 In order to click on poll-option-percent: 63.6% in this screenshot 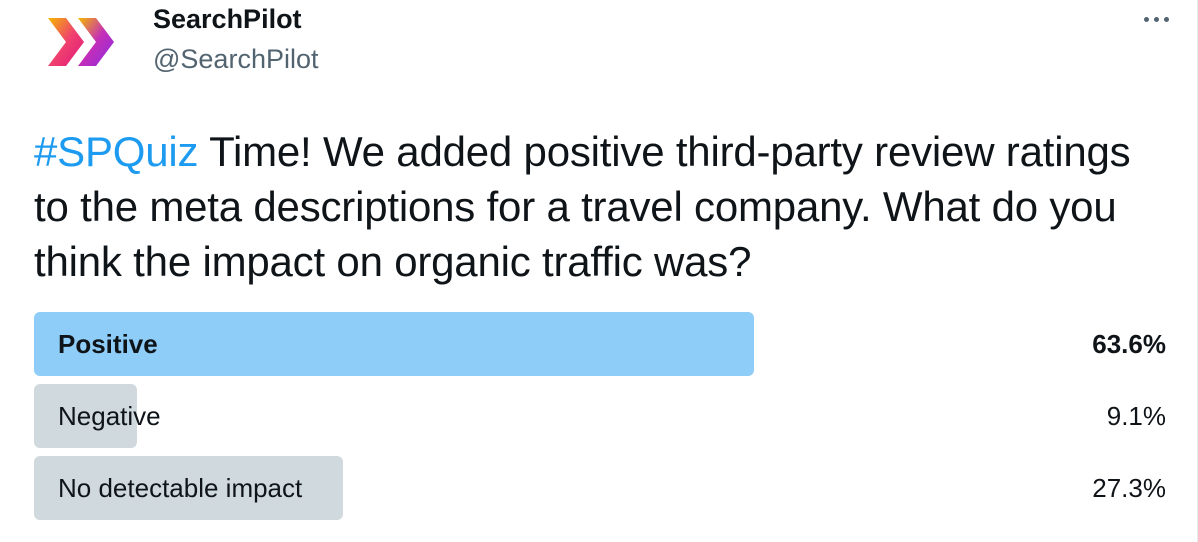, I will do `click(1129, 344)`.